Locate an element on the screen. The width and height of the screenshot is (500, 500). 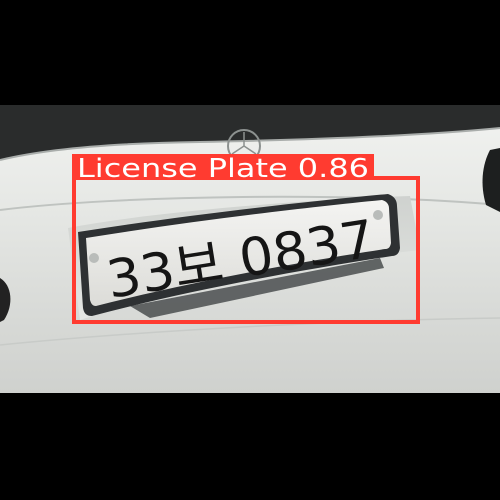
detection-confidence: 0.86 is located at coordinates (333, 169).